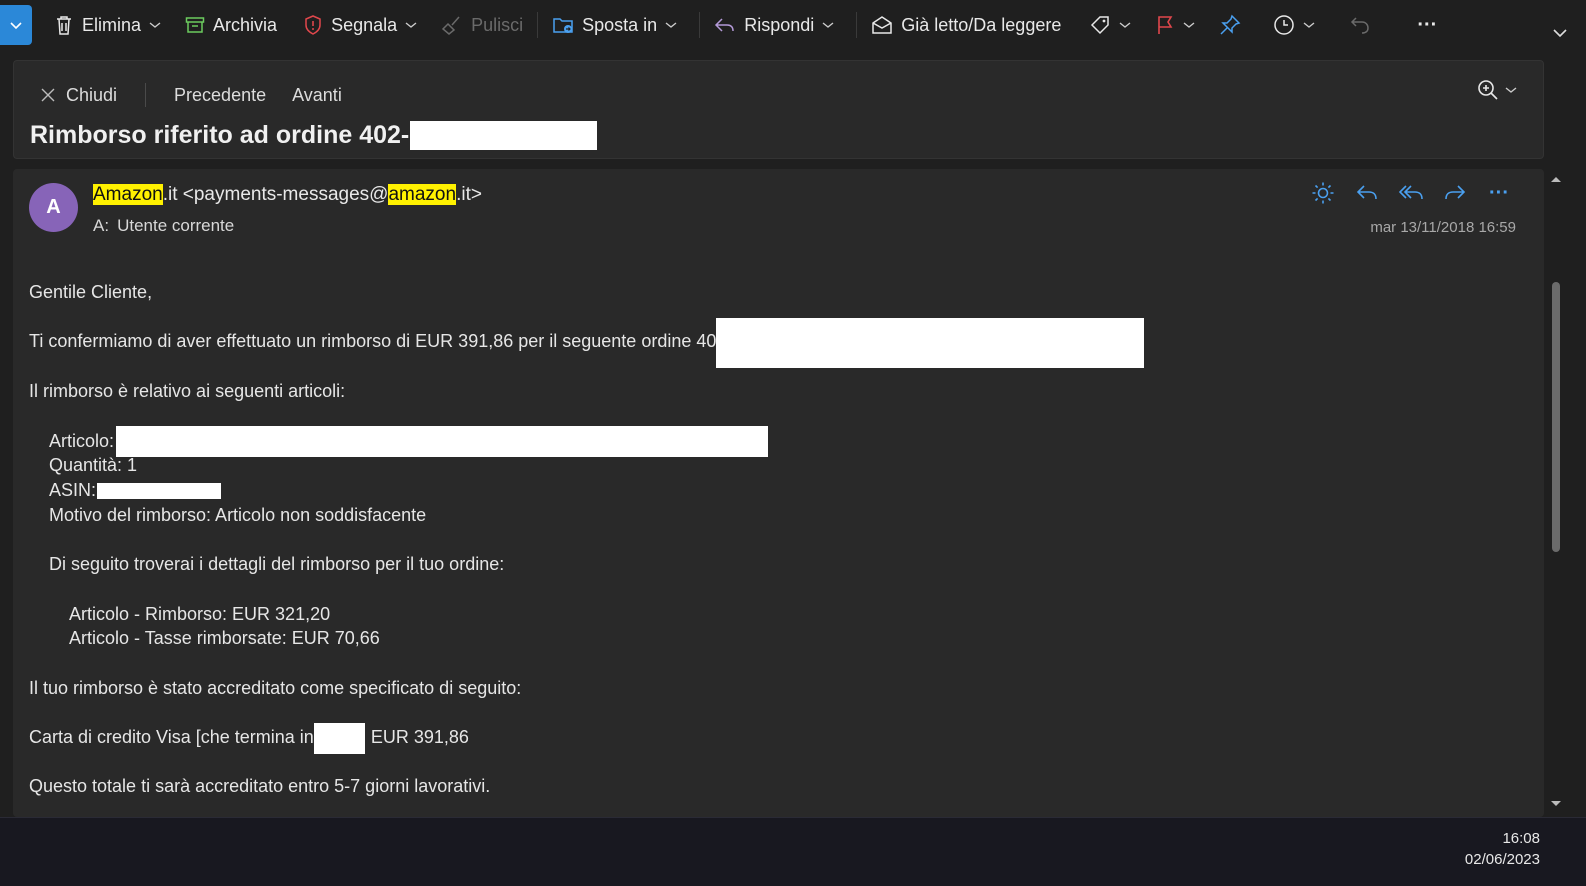 This screenshot has width=1586, height=886. Describe the element at coordinates (92, 94) in the screenshot. I see `close-label: Chiudi` at that location.